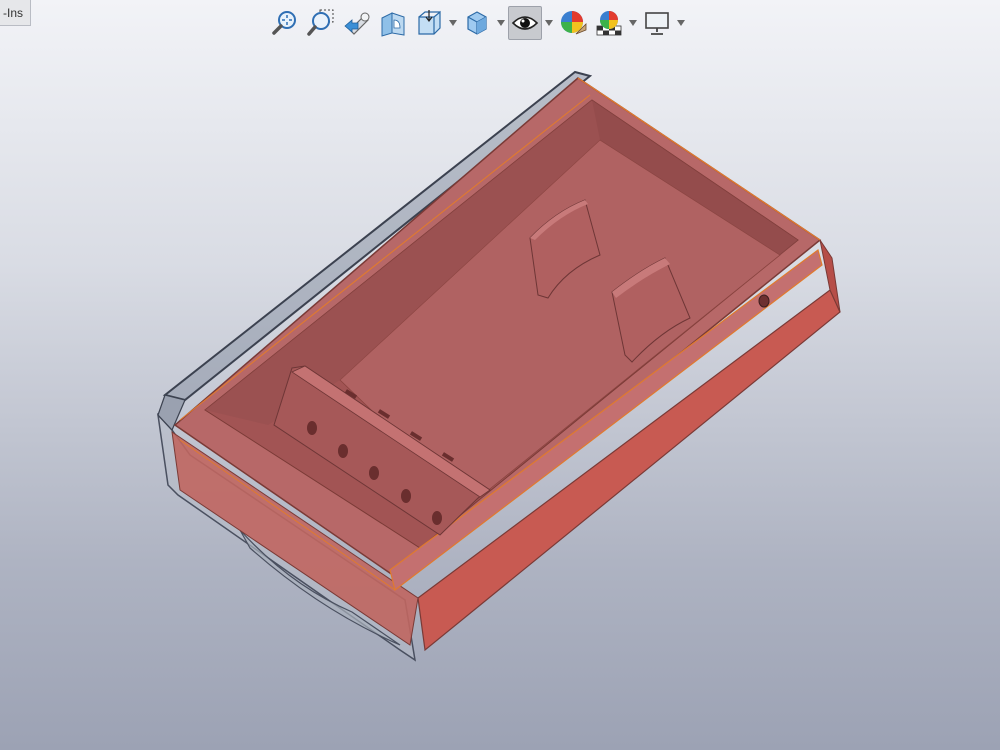  I want to click on view-orientation-dropdown, so click(453, 23).